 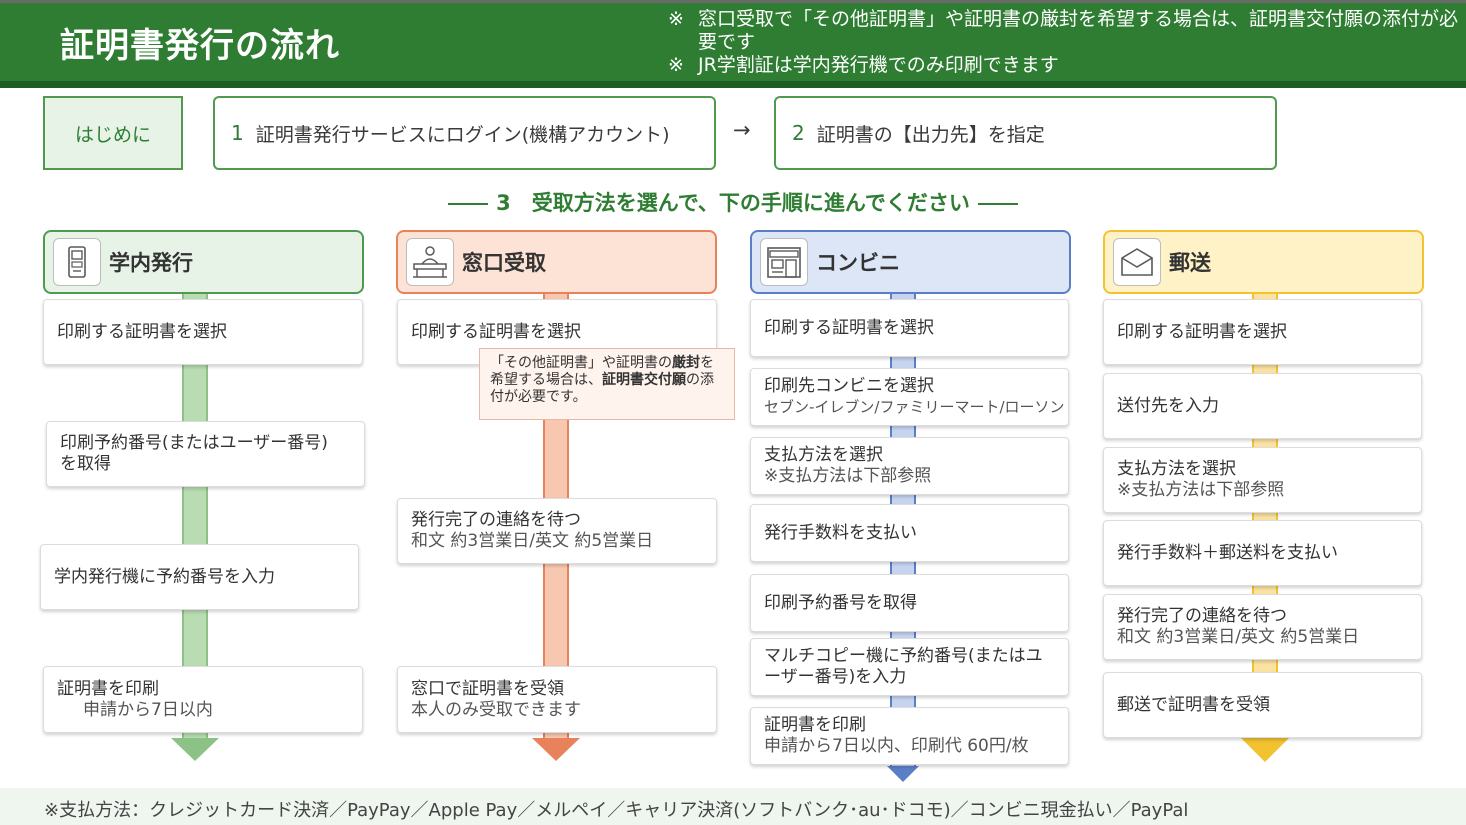 I want to click on convenience-step-get-number: 印刷予約番号を取得, so click(x=909, y=603).